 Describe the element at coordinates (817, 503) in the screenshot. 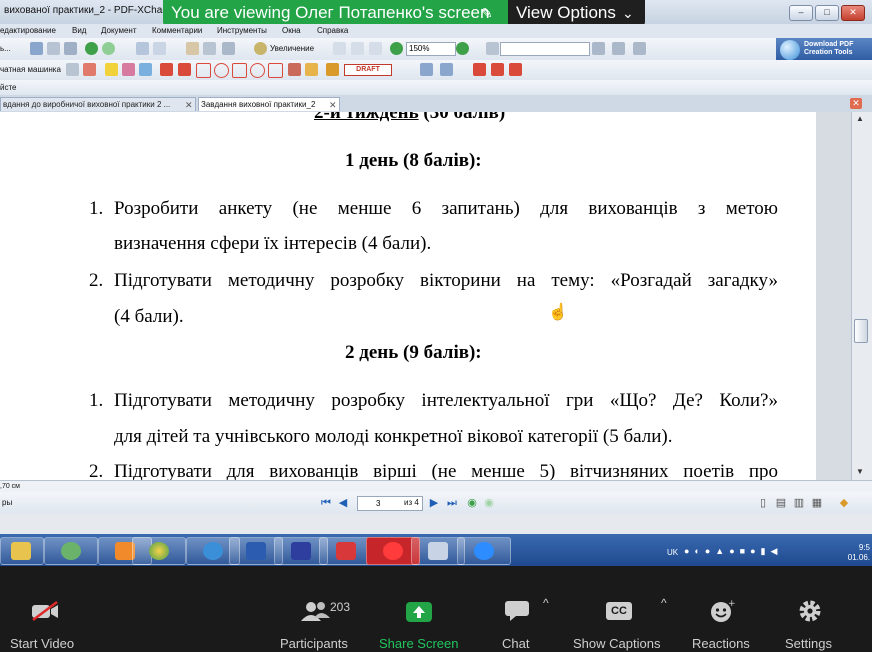

I see `continuous-facing-icon: ▦` at that location.